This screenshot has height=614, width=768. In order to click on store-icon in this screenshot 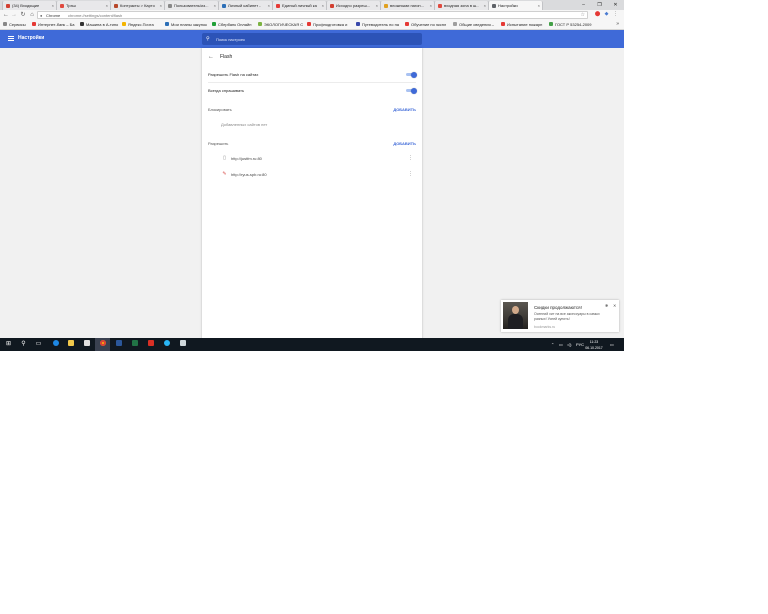, I will do `click(86, 344)`.